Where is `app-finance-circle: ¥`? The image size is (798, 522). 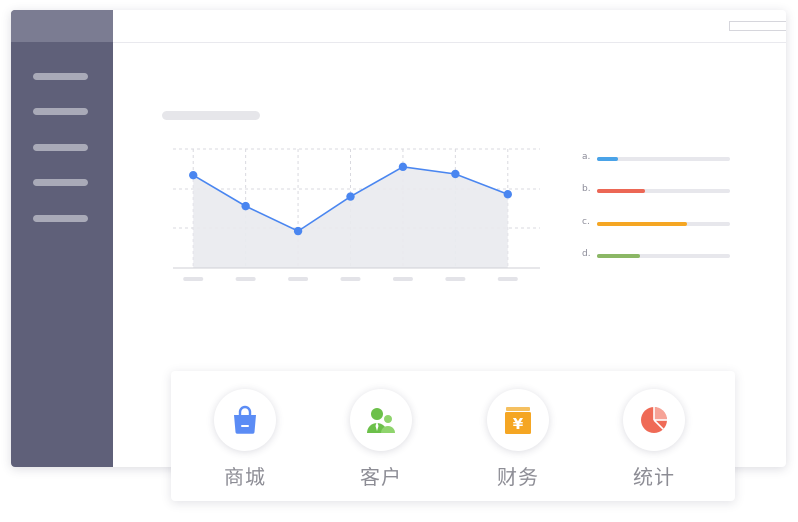
app-finance-circle: ¥ is located at coordinates (518, 420).